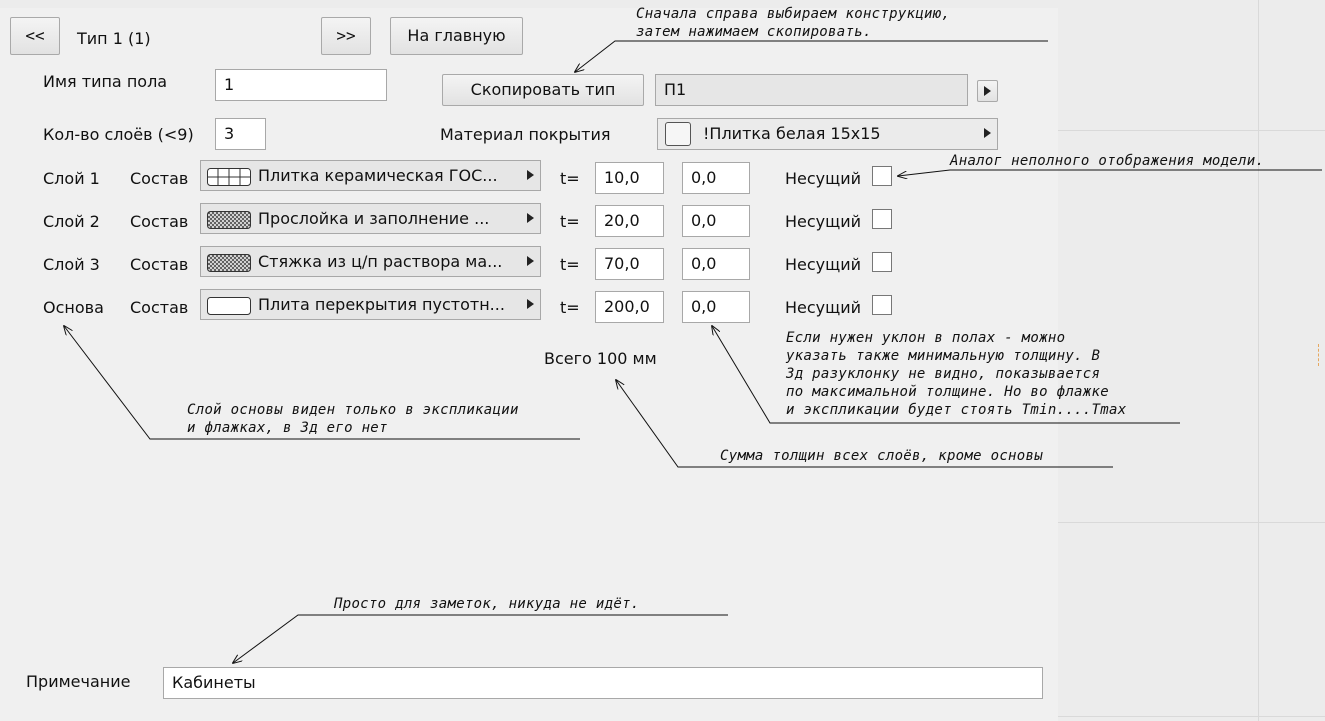  Describe the element at coordinates (118, 134) in the screenshot. I see `layer-count-label: Кол-во слоёв (<9)` at that location.